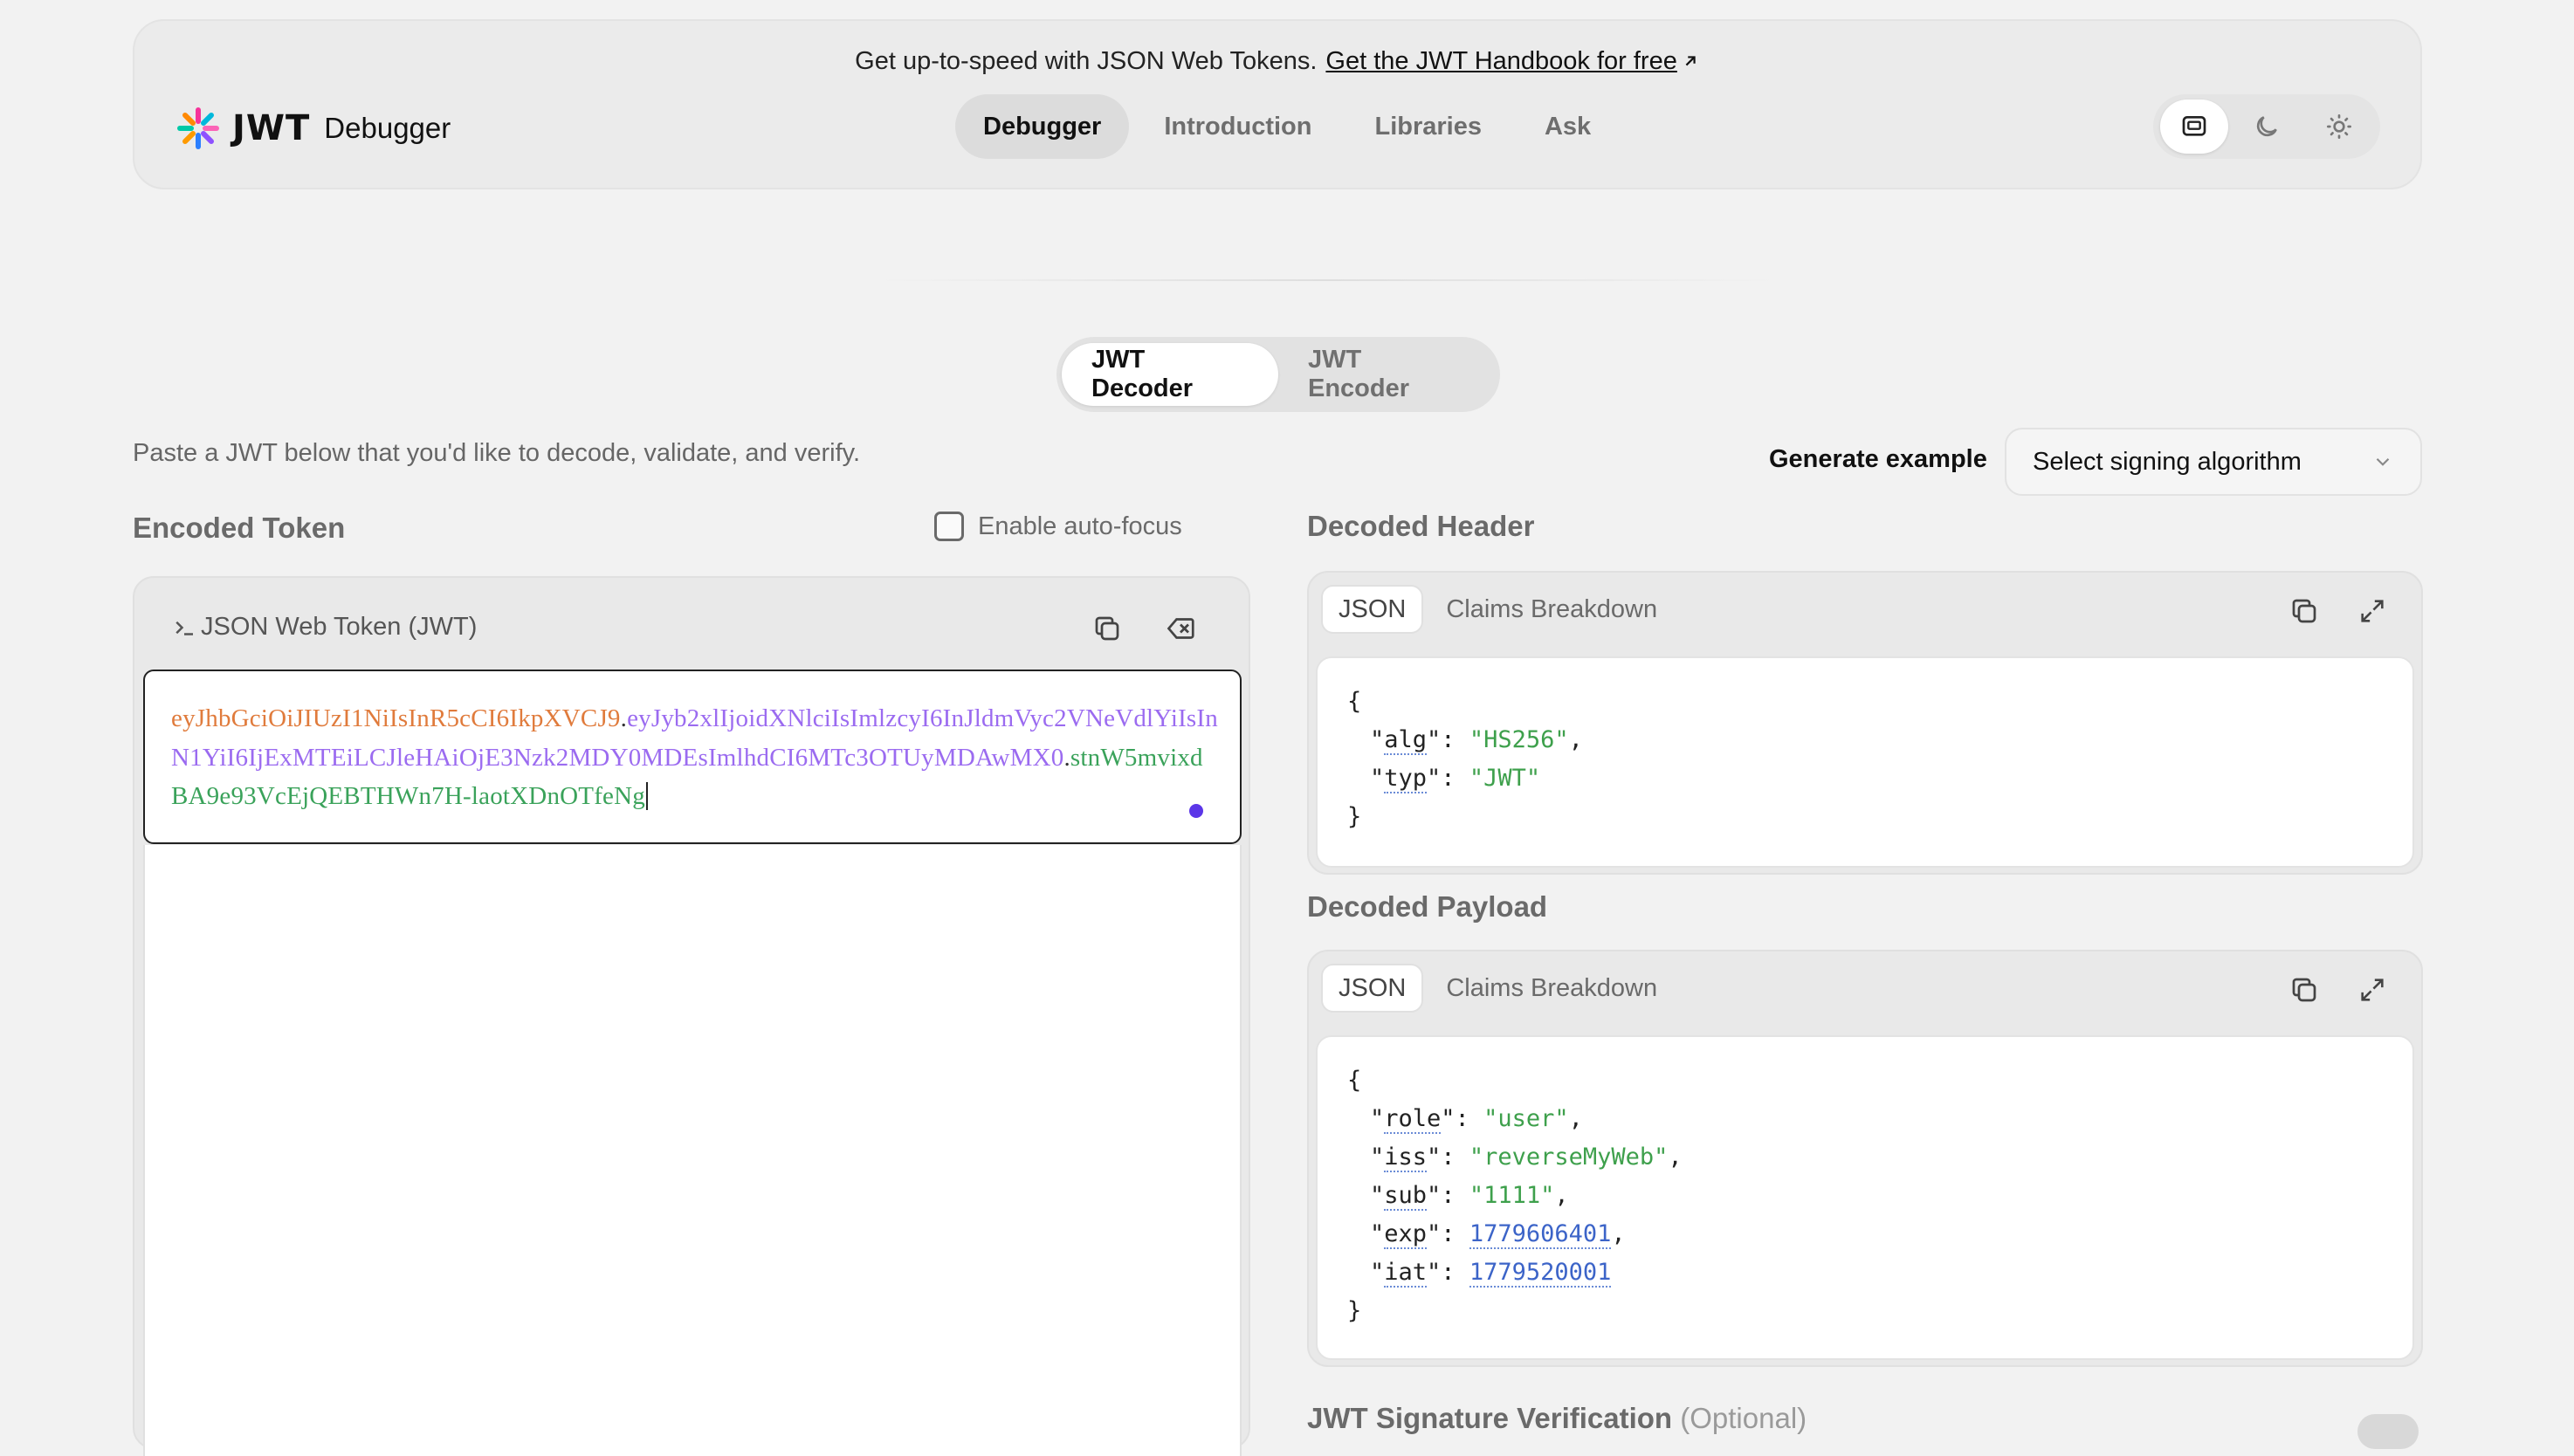  I want to click on divider, so click(1327, 280).